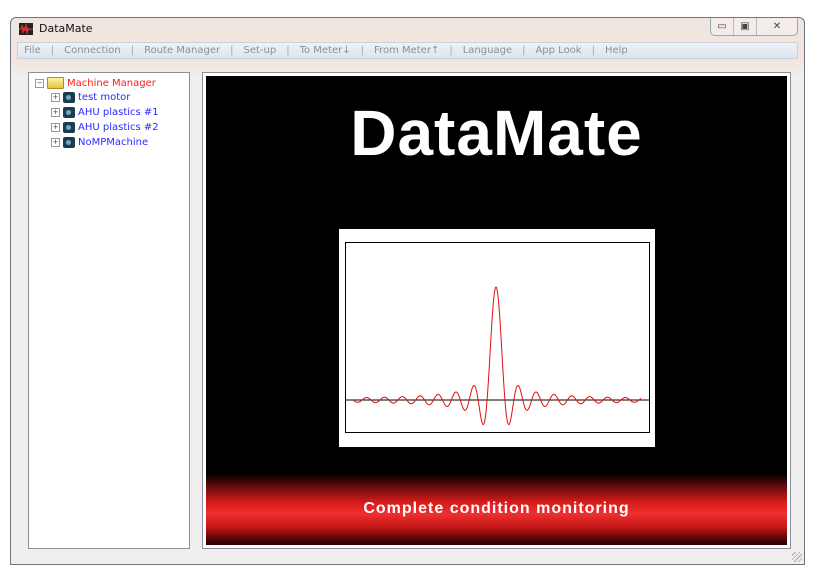  I want to click on collapse-icon: −, so click(39, 83).